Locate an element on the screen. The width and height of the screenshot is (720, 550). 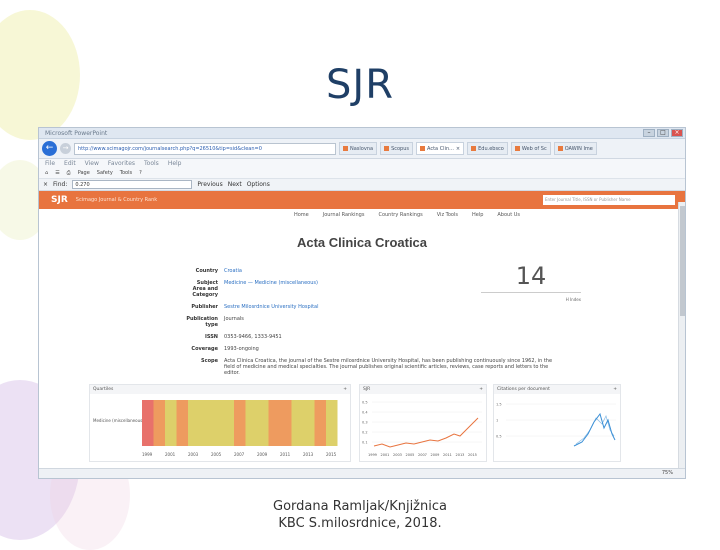
find-input: 0.270 is located at coordinates (132, 184).